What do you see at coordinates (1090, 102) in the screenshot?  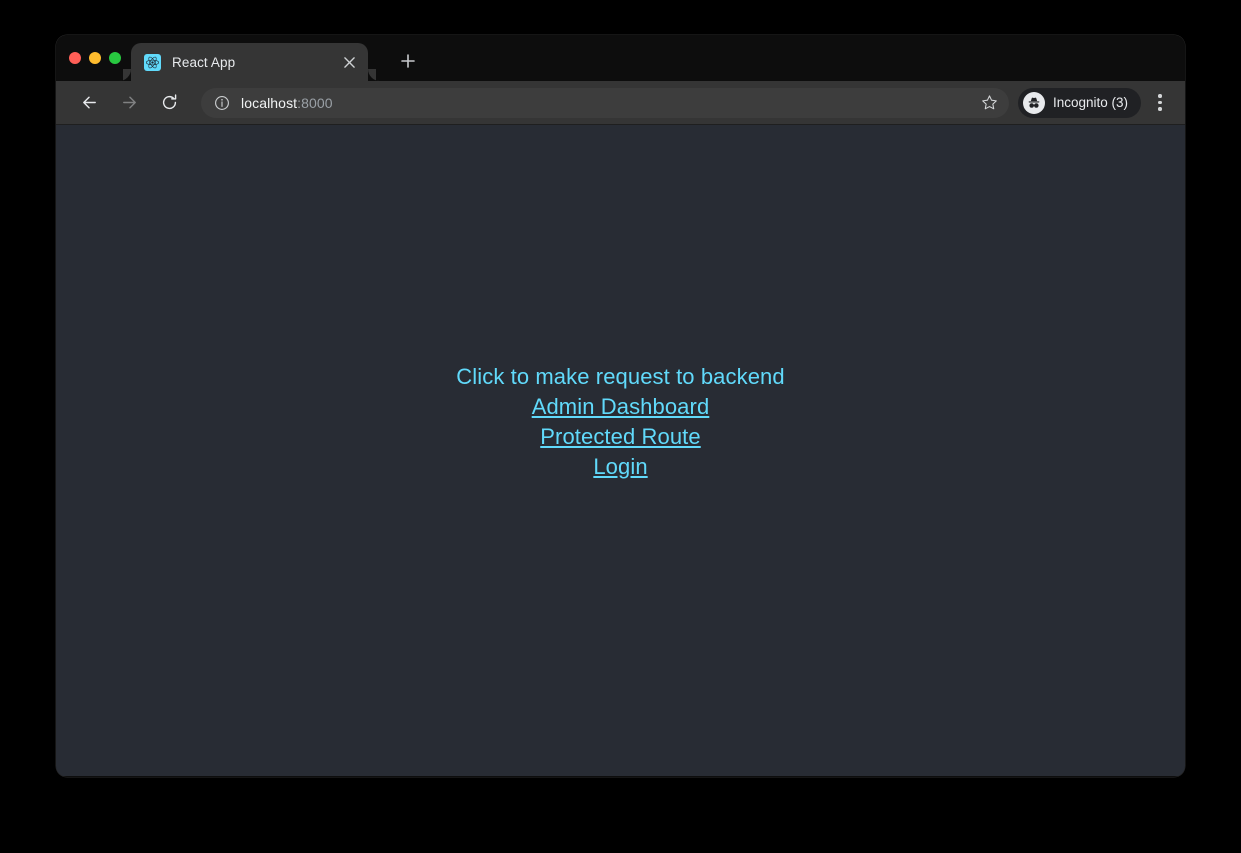 I see `profile-label: Incognito (3)` at bounding box center [1090, 102].